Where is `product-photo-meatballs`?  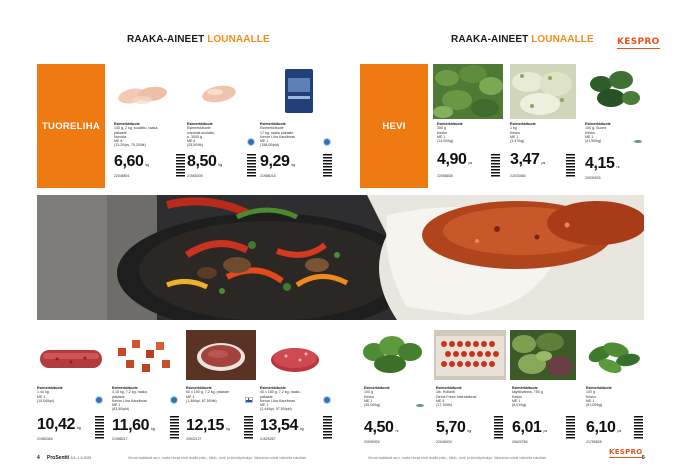
product-photo-meatballs is located at coordinates (145, 355).